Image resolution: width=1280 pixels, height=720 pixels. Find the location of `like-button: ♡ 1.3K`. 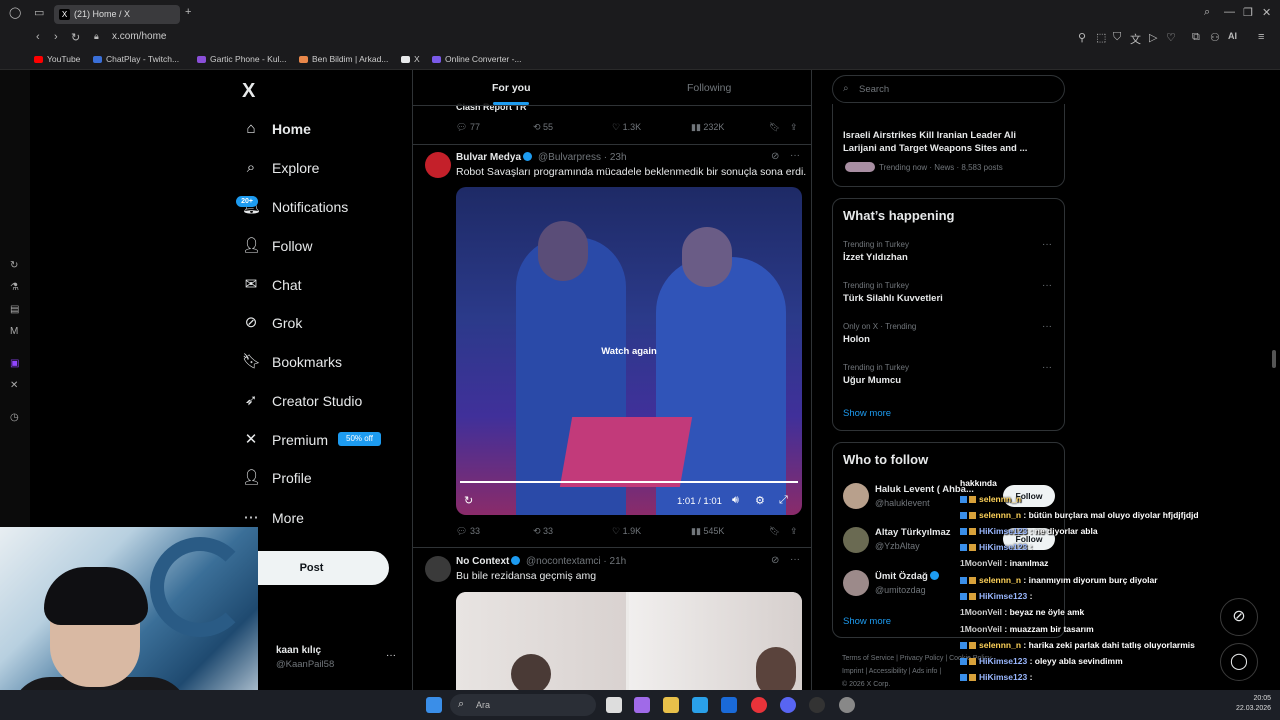

like-button: ♡ 1.3K is located at coordinates (626, 127).